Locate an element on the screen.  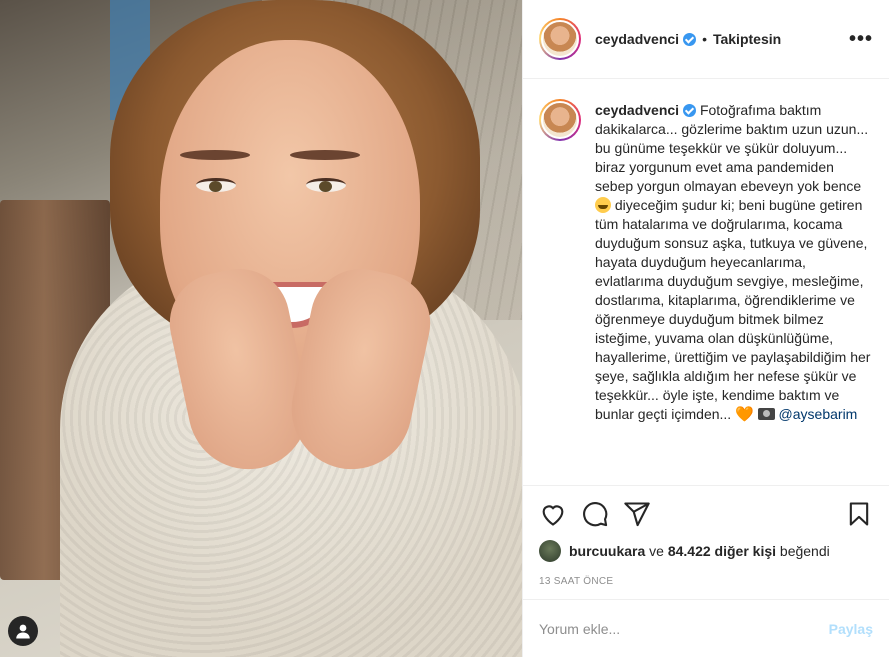
likes-connector: ve is located at coordinates (656, 551).